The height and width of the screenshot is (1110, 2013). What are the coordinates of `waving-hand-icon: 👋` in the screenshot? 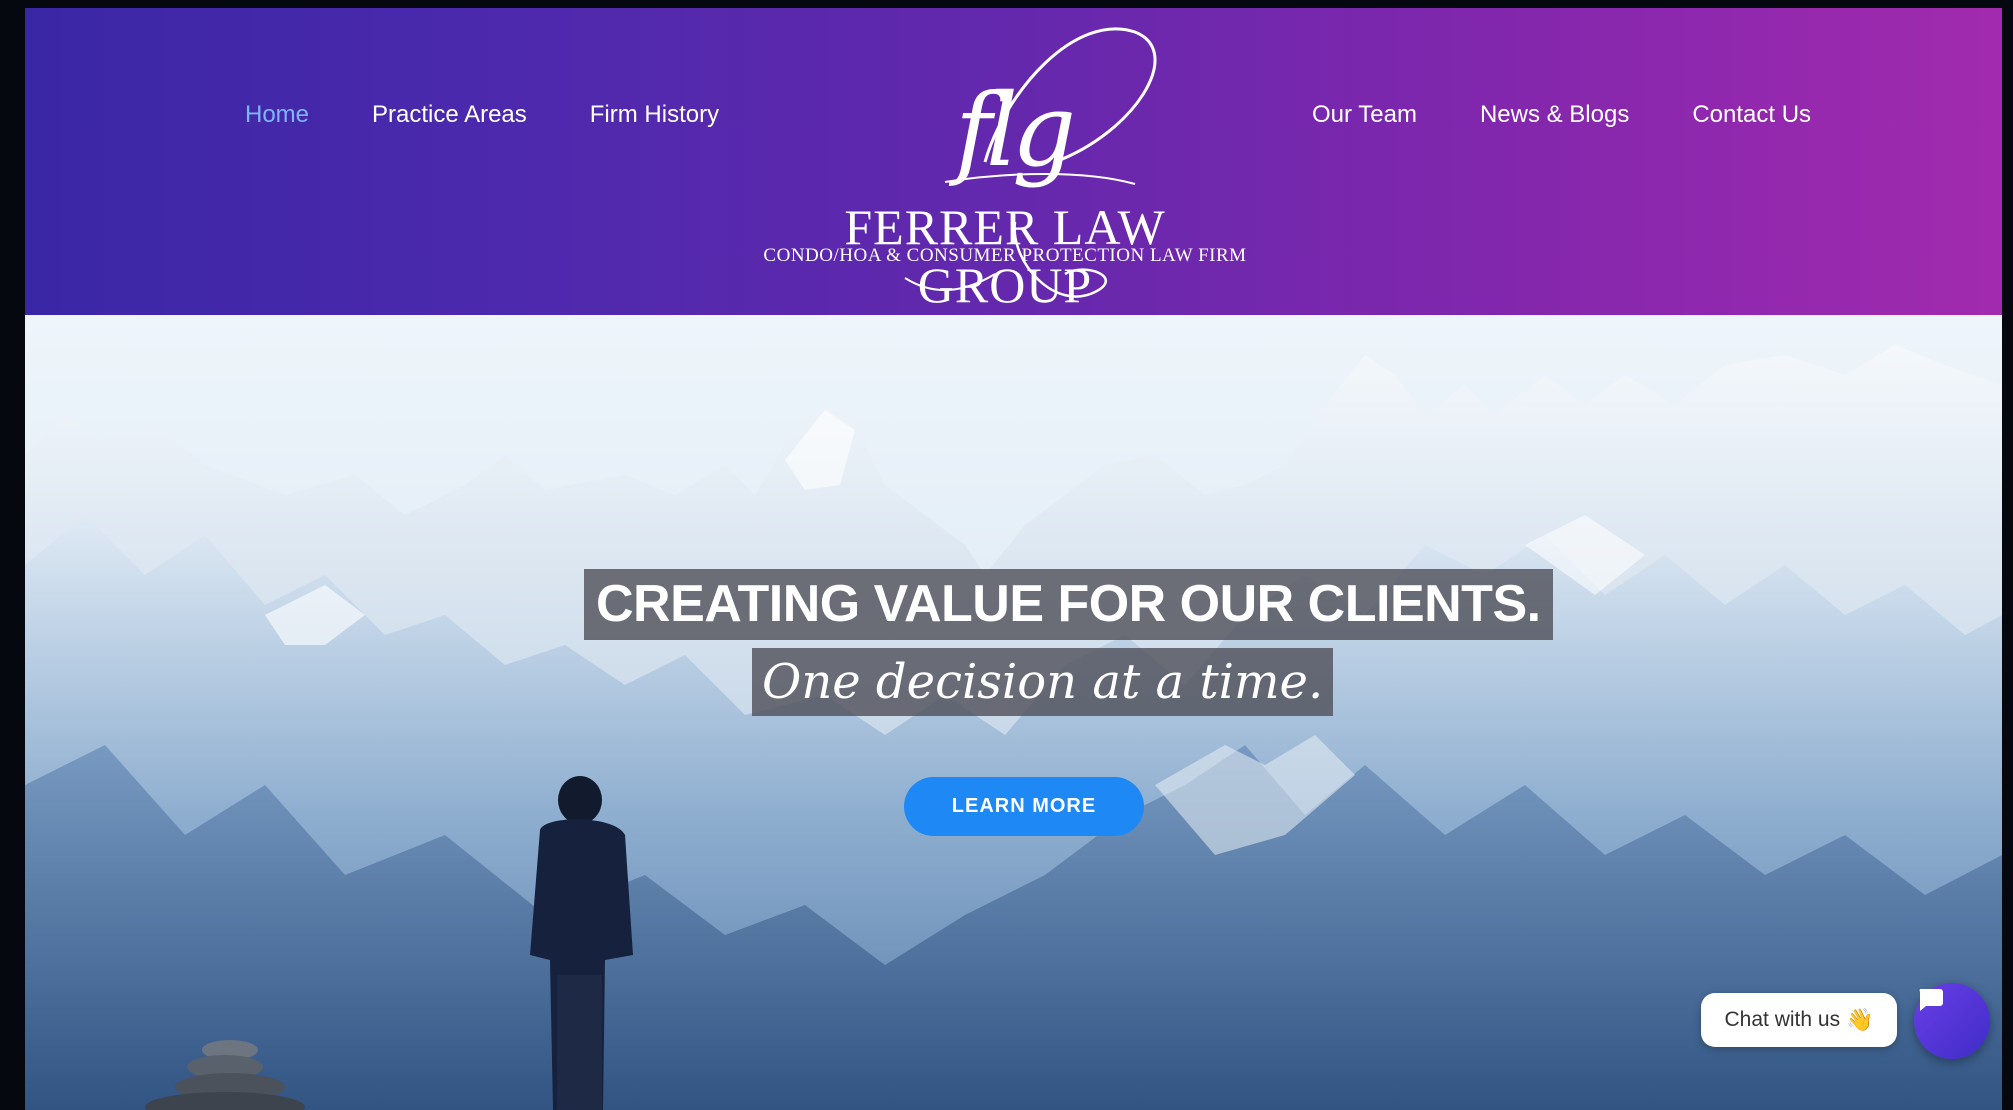 It's located at (1860, 1019).